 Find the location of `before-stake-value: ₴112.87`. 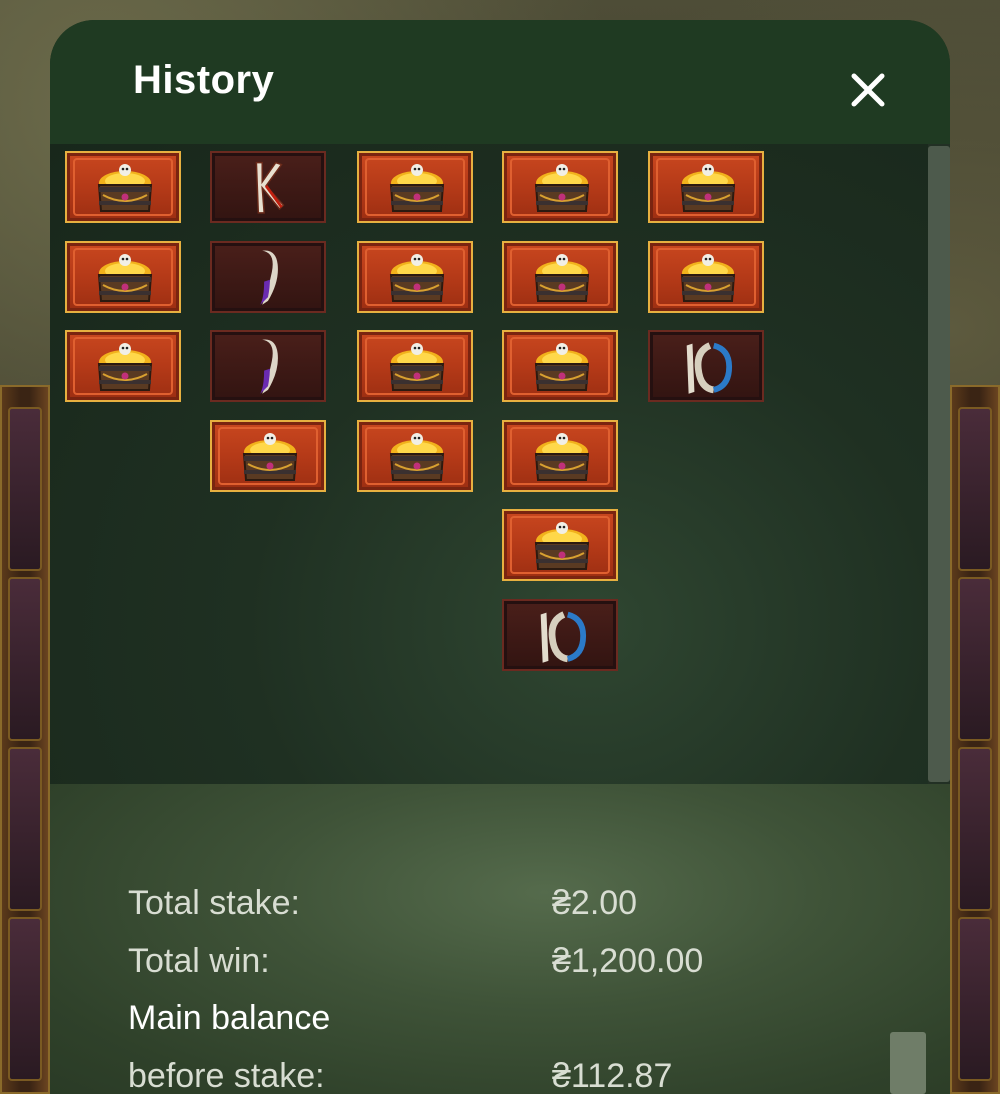

before-stake-value: ₴112.87 is located at coordinates (612, 1075).